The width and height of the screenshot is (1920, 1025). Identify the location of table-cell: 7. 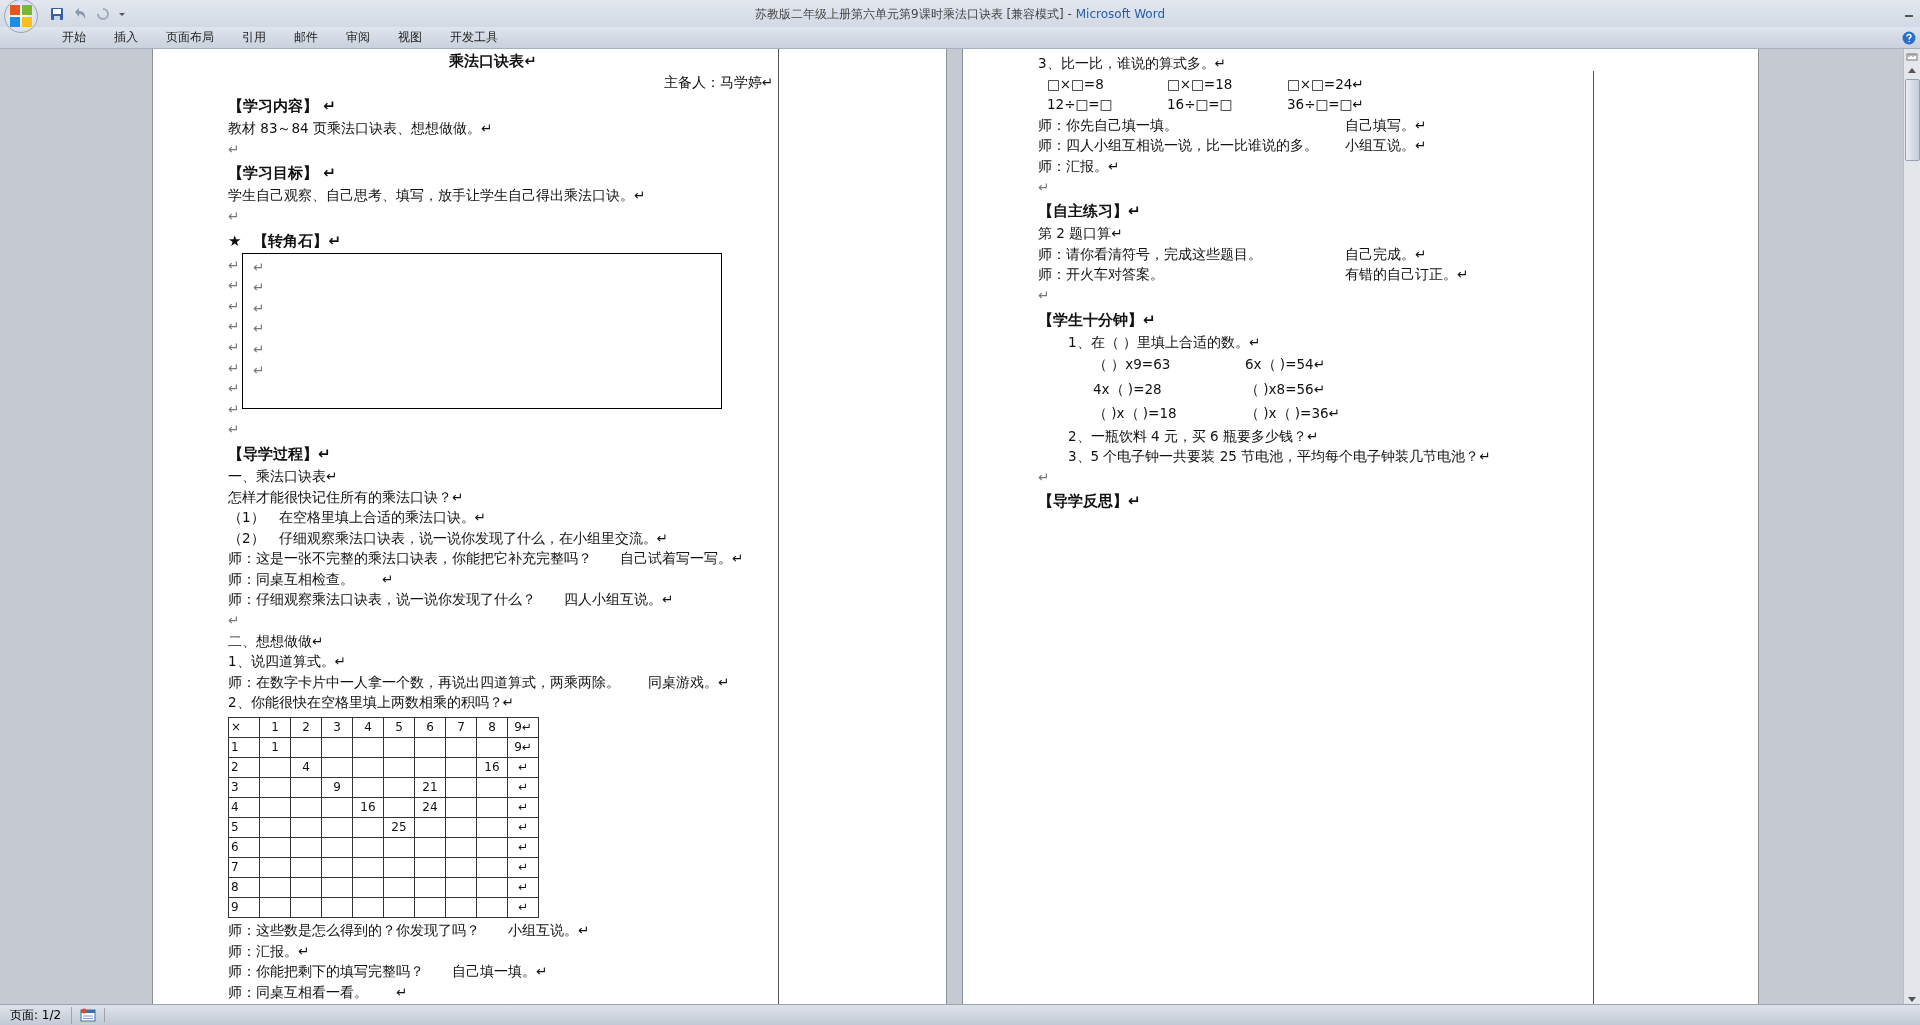
(244, 867).